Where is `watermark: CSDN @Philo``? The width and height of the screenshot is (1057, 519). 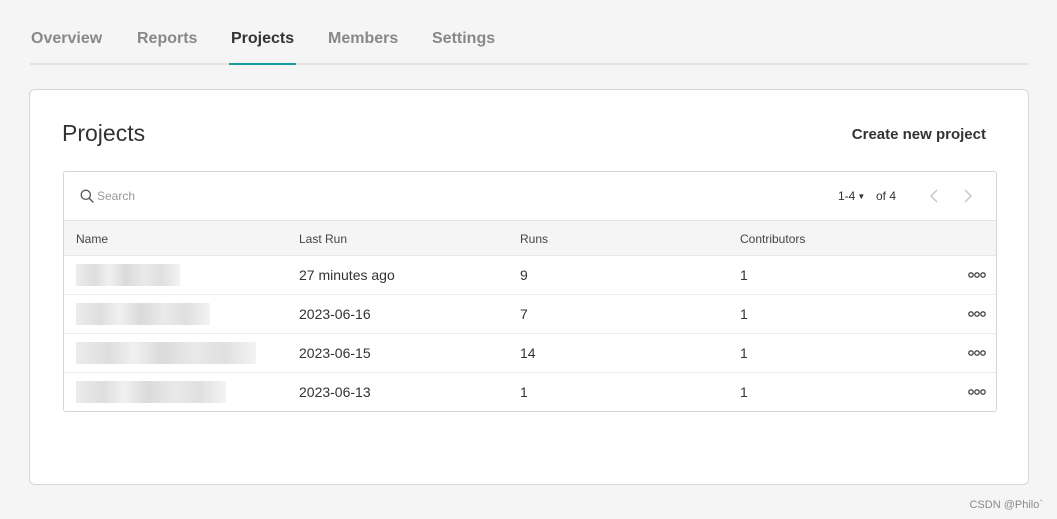
watermark: CSDN @Philo` is located at coordinates (1006, 505).